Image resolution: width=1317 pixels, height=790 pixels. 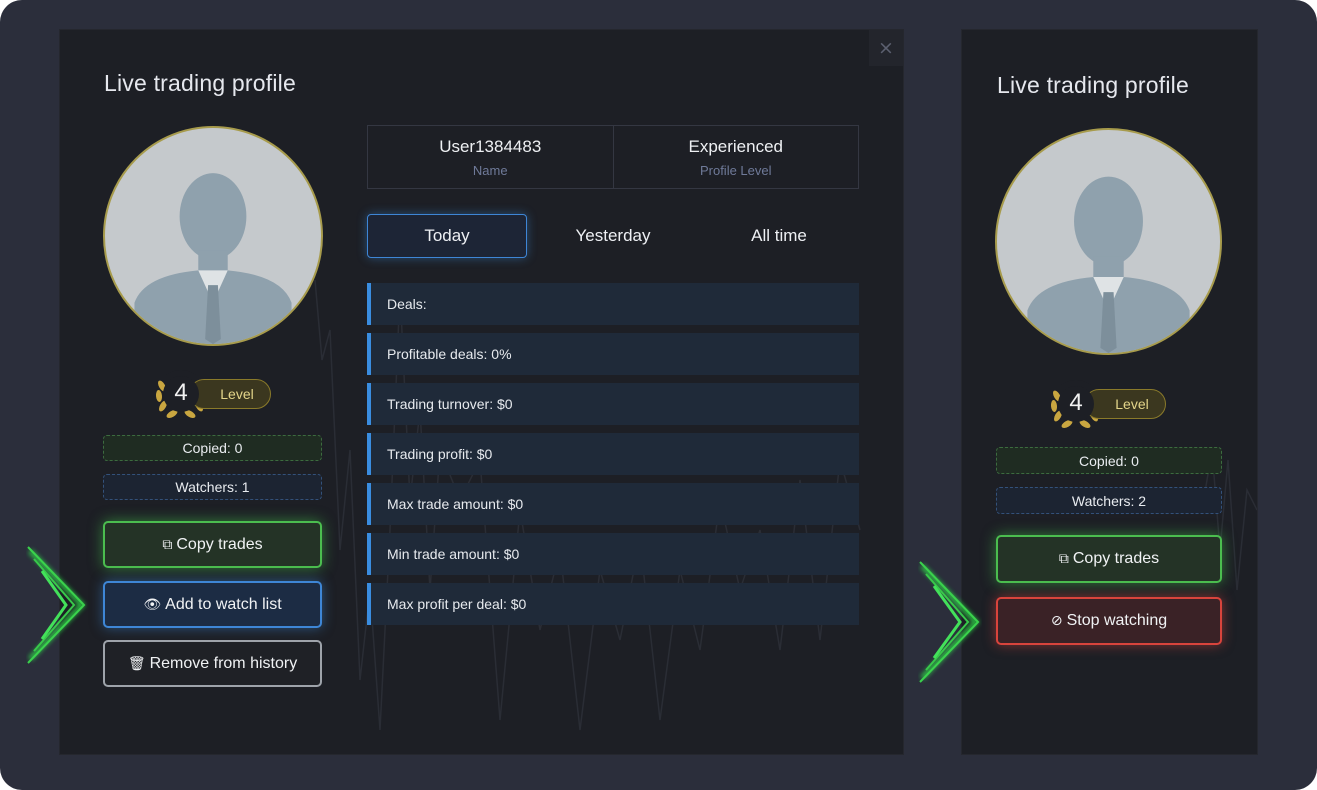 I want to click on profile-level-cell: Experienced Profile Level, so click(x=735, y=157).